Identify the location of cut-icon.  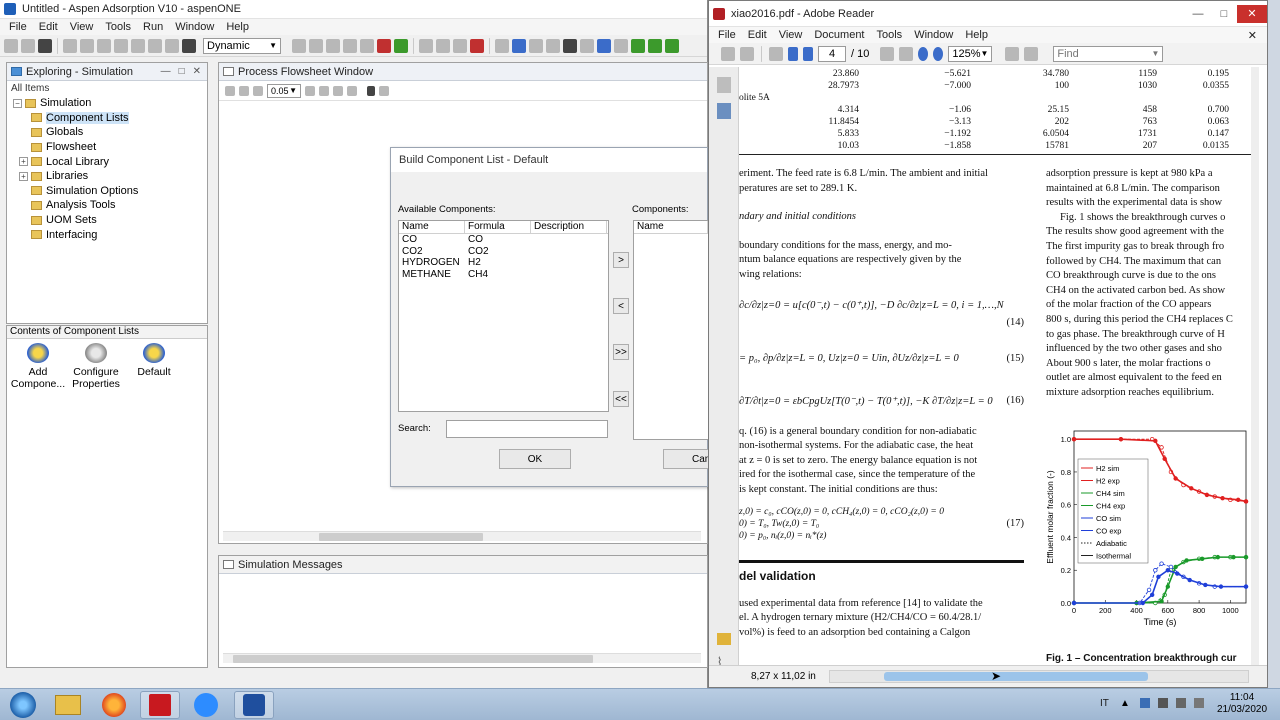
(104, 45).